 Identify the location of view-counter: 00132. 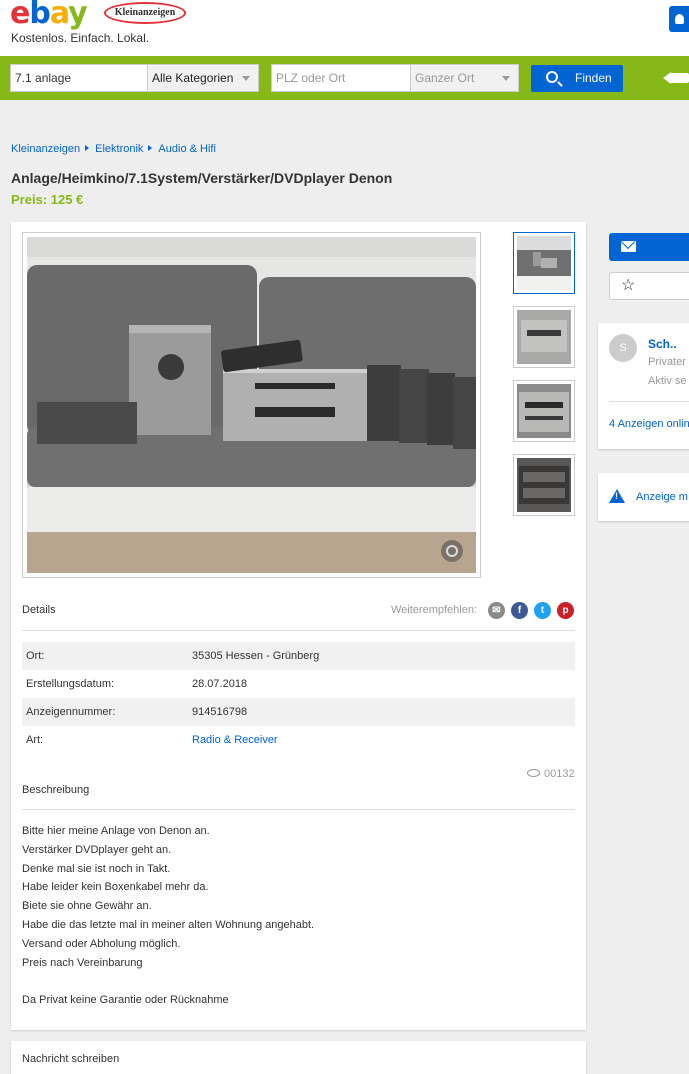
(551, 774).